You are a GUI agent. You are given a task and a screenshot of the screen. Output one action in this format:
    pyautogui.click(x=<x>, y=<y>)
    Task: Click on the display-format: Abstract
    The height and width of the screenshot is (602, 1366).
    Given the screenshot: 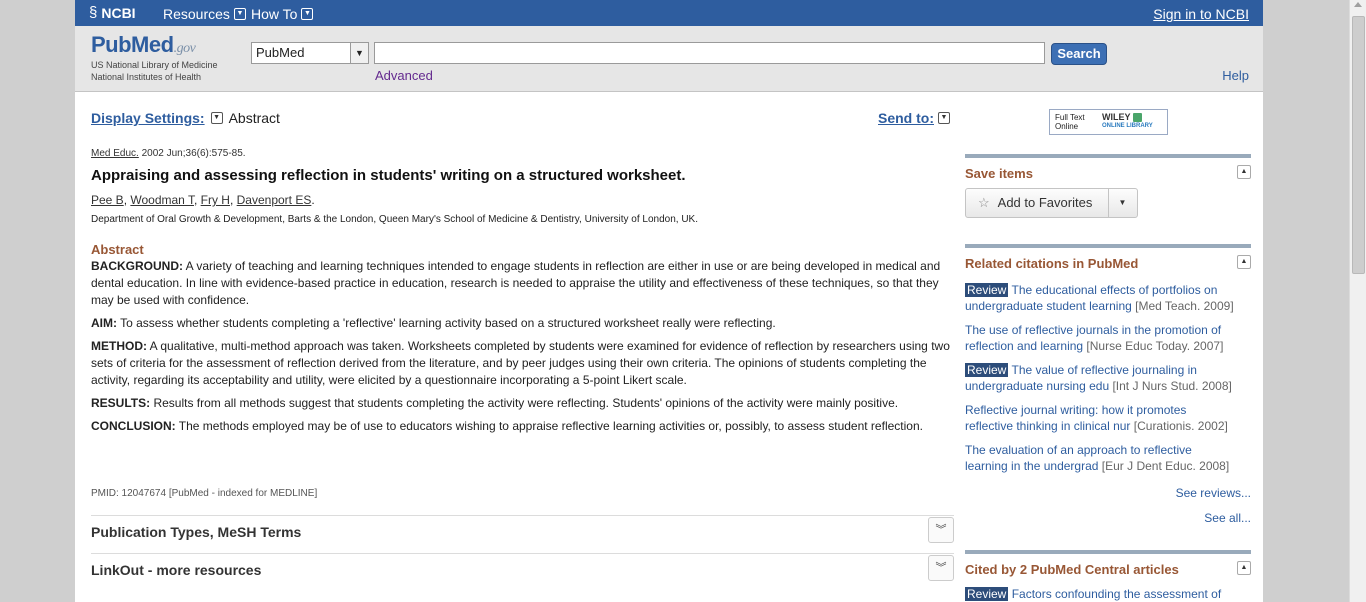 What is the action you would take?
    pyautogui.click(x=254, y=118)
    